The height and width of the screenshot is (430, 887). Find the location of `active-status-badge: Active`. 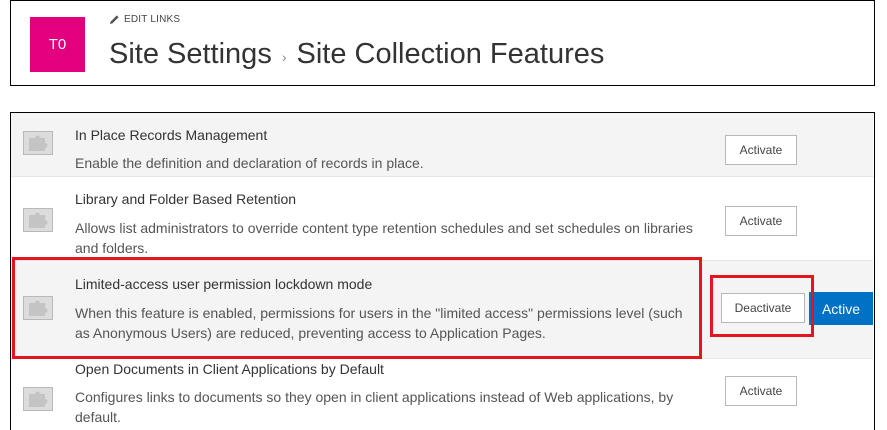

active-status-badge: Active is located at coordinates (841, 308).